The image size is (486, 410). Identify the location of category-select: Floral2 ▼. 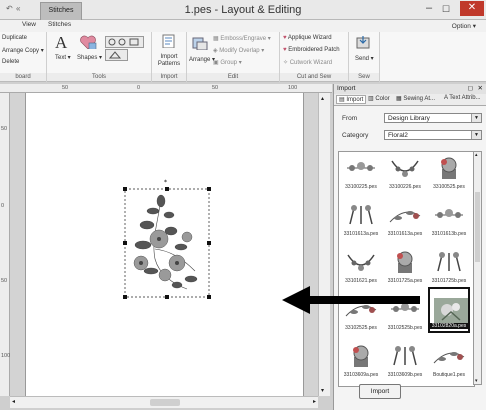
(433, 135).